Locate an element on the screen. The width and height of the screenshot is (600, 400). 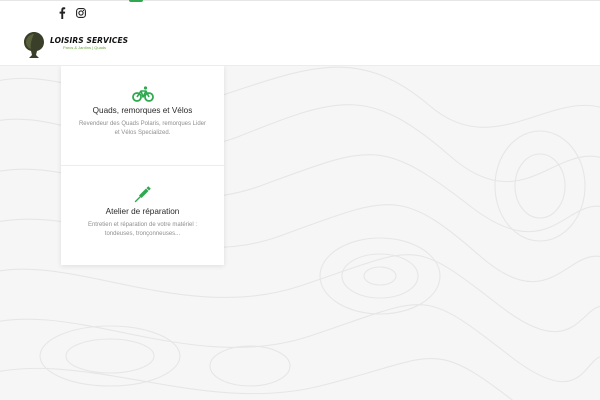
tree-logo-icon is located at coordinates (34, 45).